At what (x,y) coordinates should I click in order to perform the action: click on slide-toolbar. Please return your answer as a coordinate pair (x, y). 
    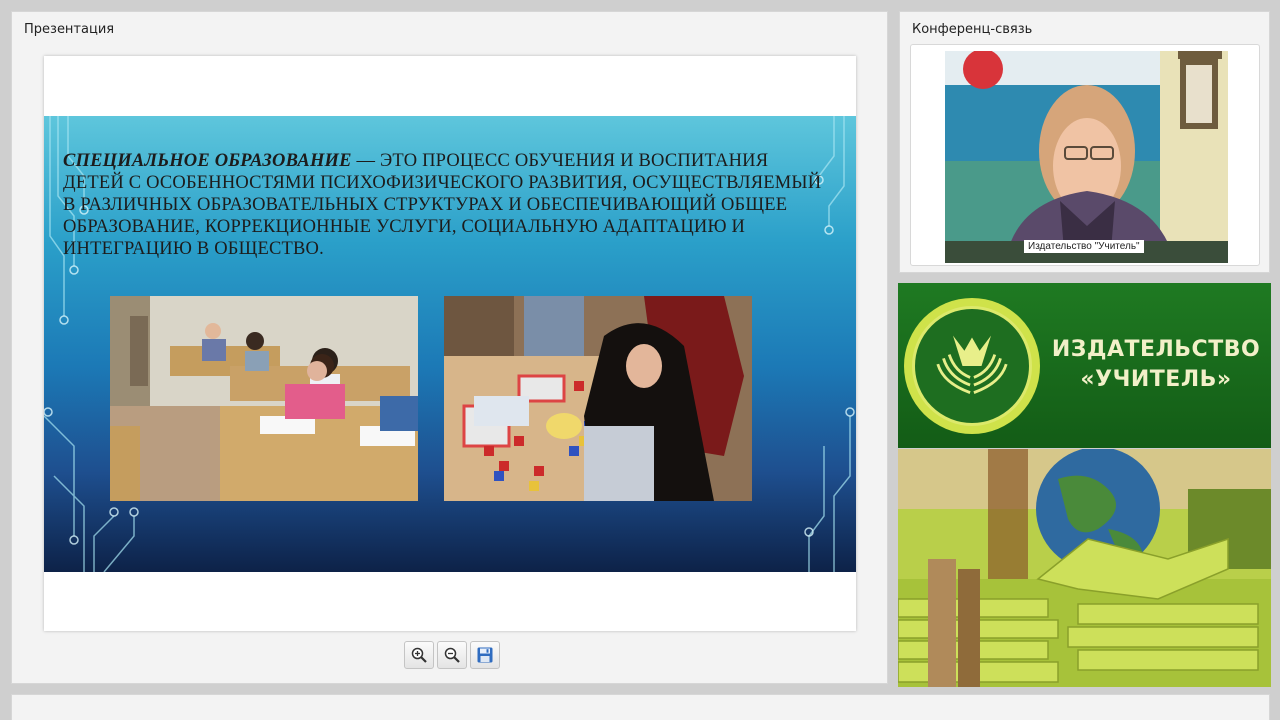
    Looking at the image, I should click on (452, 655).